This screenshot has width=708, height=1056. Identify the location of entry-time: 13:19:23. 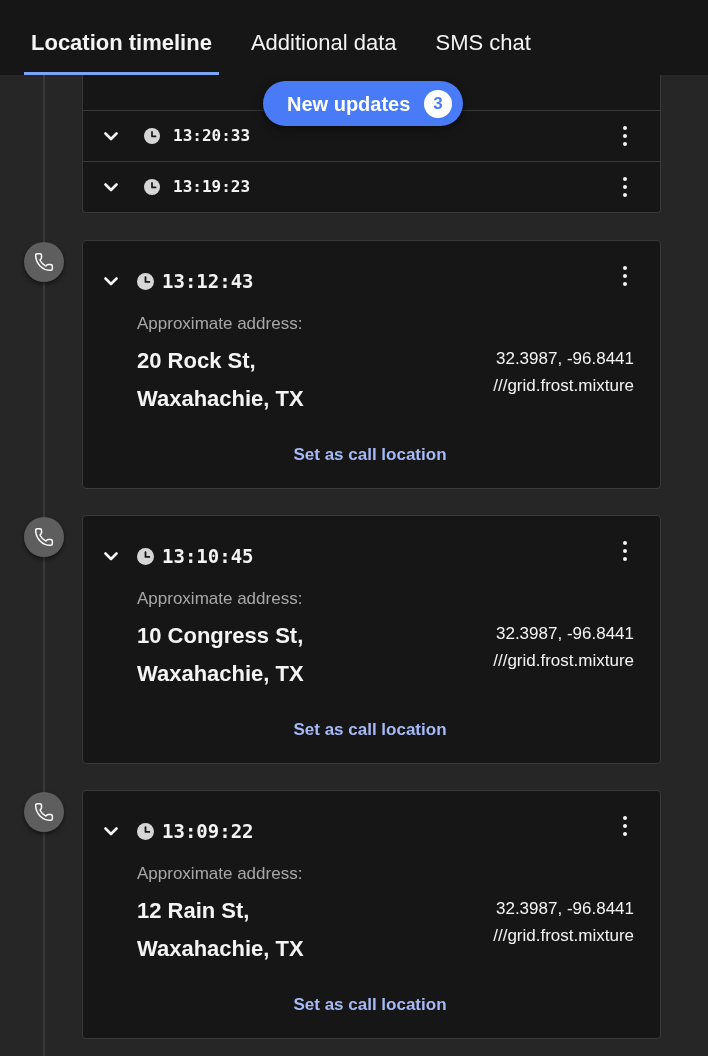
(212, 187).